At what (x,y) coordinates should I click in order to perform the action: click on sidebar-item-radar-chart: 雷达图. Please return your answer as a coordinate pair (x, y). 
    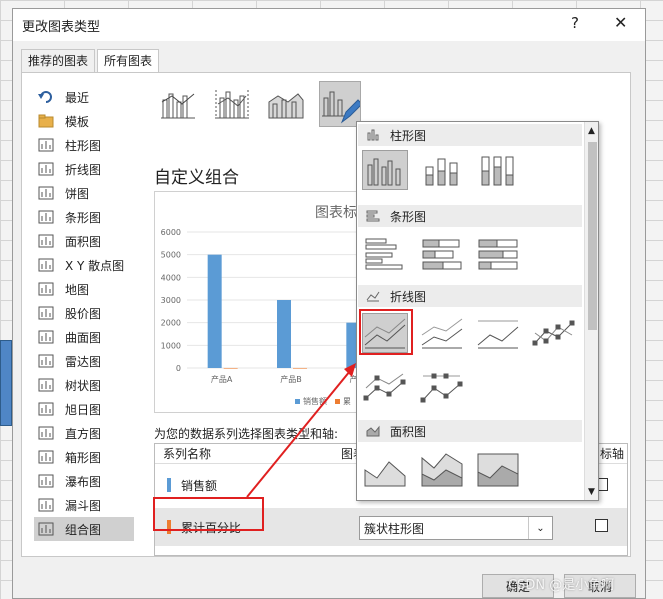
    Looking at the image, I should click on (84, 361).